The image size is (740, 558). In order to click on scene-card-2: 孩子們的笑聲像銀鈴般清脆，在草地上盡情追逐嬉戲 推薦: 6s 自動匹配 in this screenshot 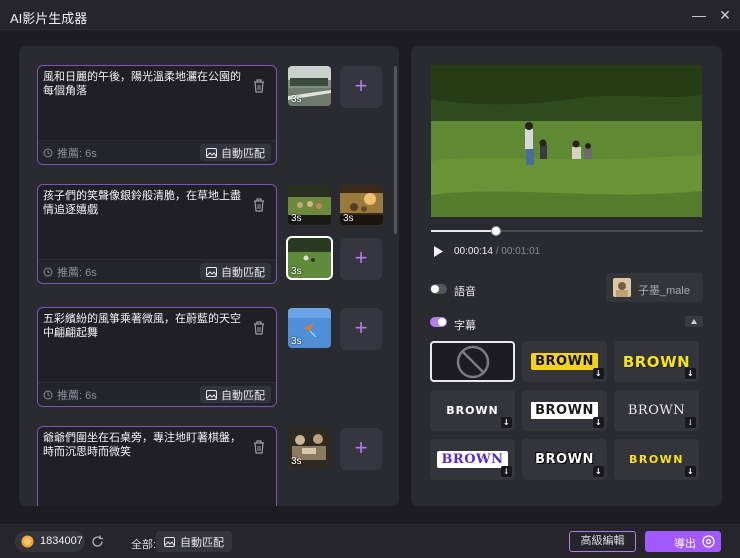, I will do `click(157, 234)`.